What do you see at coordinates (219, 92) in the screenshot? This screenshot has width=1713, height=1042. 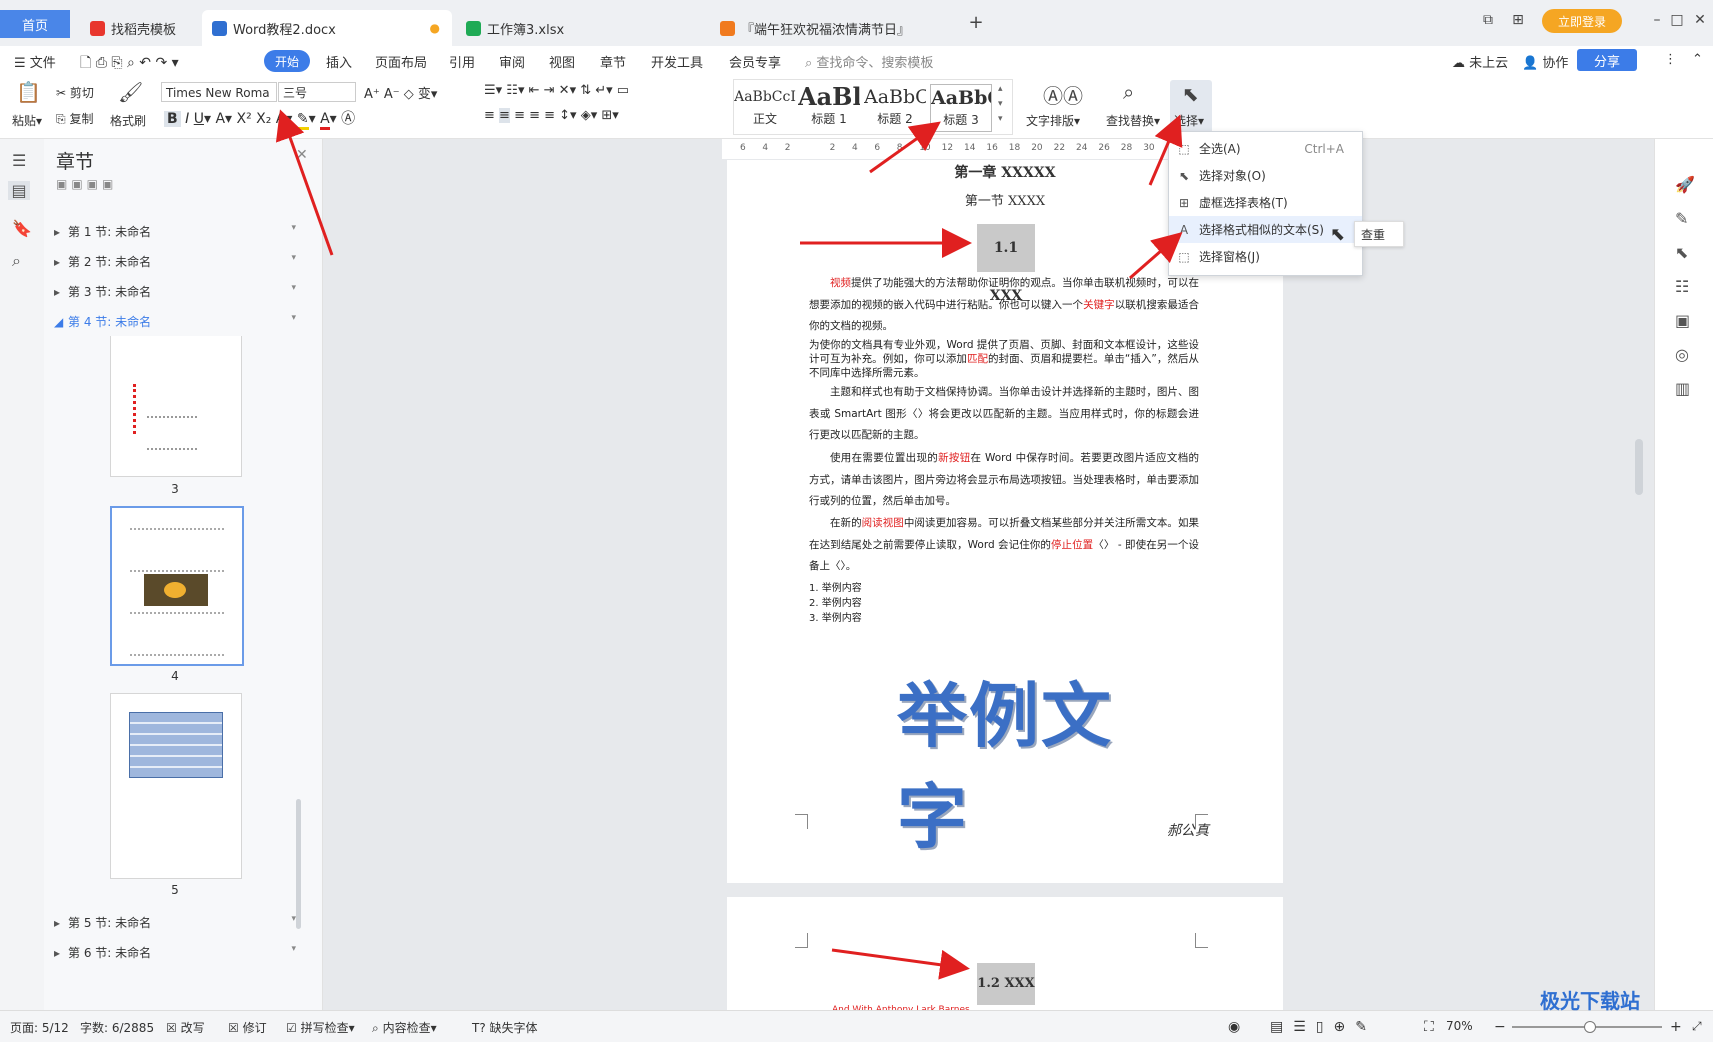 I see `font-name-select: Times New Roma` at bounding box center [219, 92].